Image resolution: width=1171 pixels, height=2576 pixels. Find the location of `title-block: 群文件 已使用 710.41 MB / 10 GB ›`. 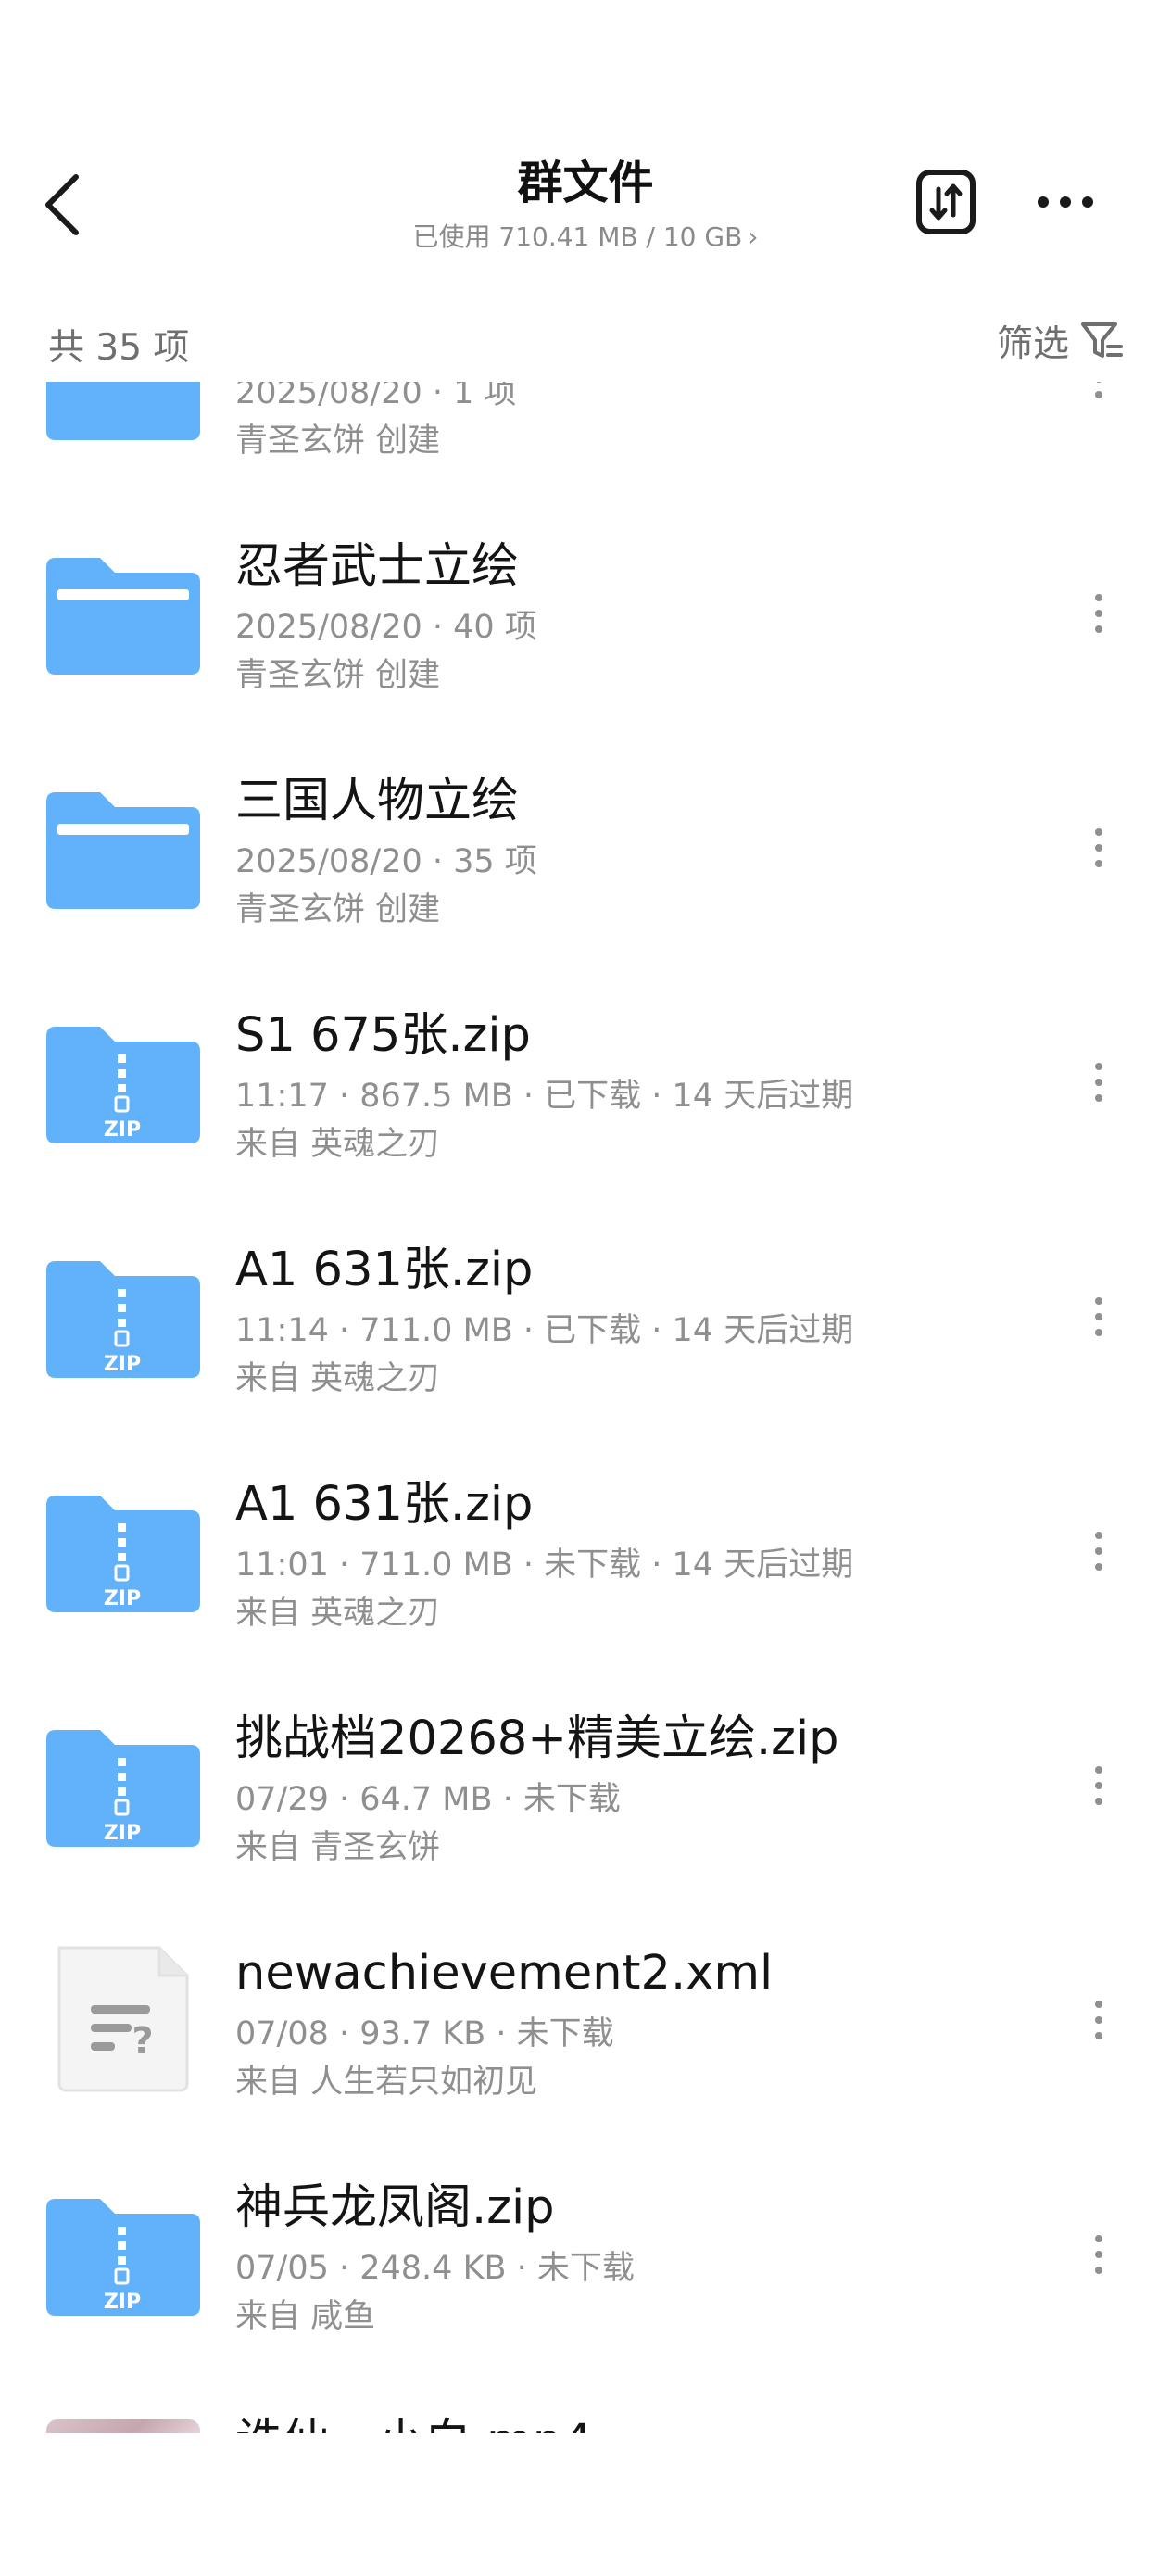

title-block: 群文件 已使用 710.41 MB / 10 GB › is located at coordinates (585, 204).